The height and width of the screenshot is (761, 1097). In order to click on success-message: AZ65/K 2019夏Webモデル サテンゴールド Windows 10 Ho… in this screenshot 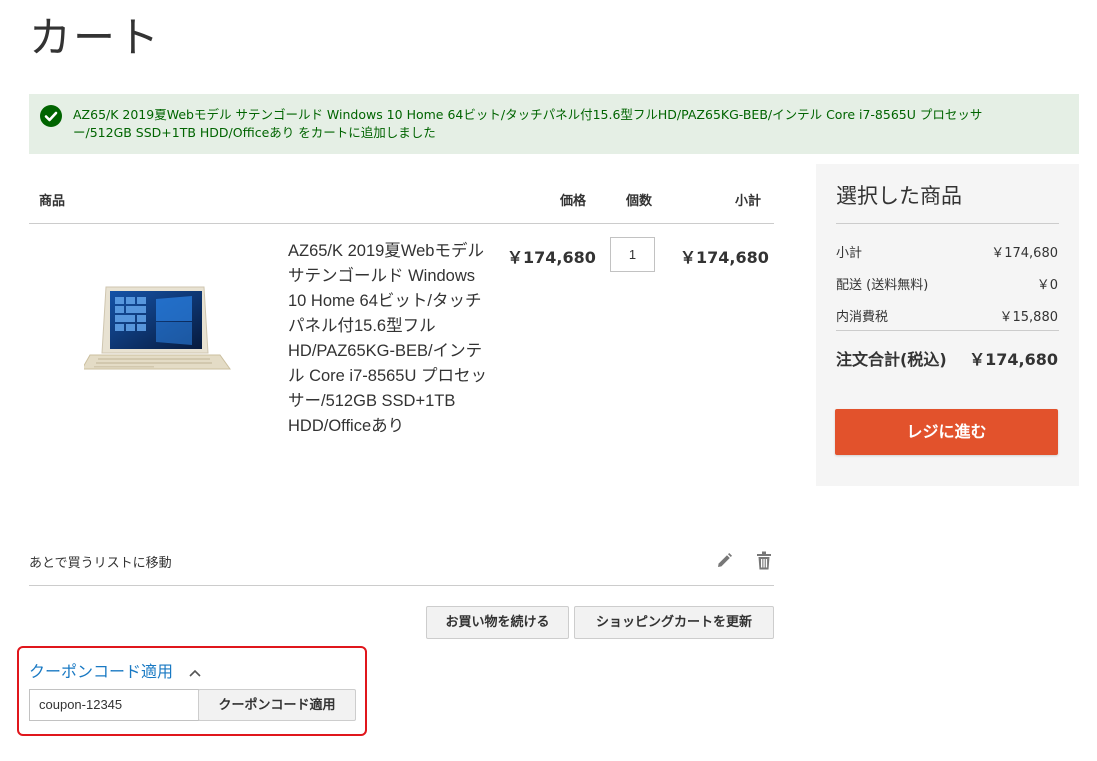, I will do `click(554, 124)`.